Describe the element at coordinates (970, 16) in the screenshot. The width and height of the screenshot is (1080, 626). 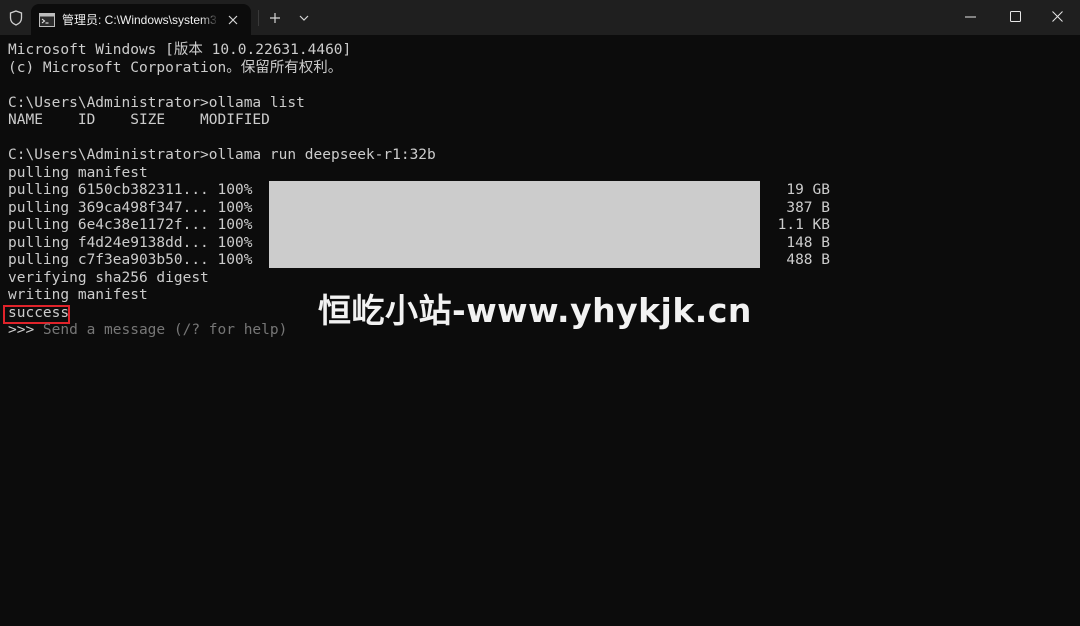
I see `minimize-icon` at that location.